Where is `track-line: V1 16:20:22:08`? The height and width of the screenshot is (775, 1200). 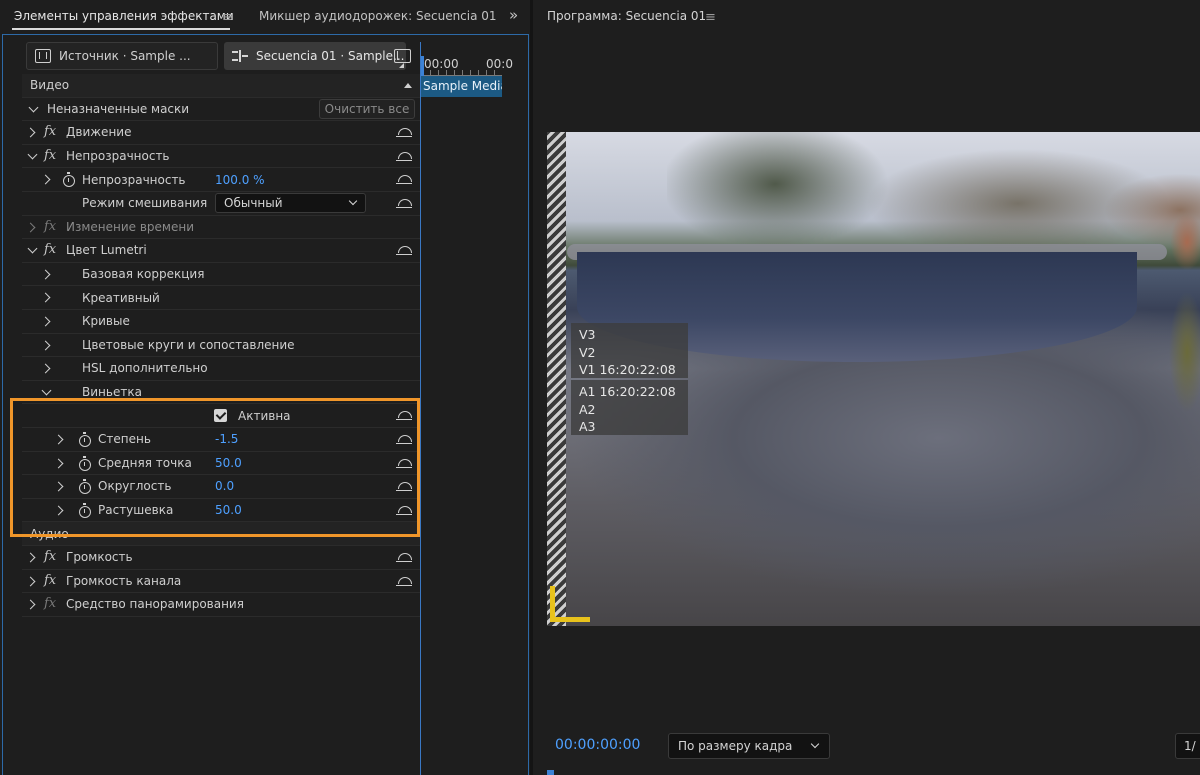
track-line: V1 16:20:22:08 is located at coordinates (627, 370).